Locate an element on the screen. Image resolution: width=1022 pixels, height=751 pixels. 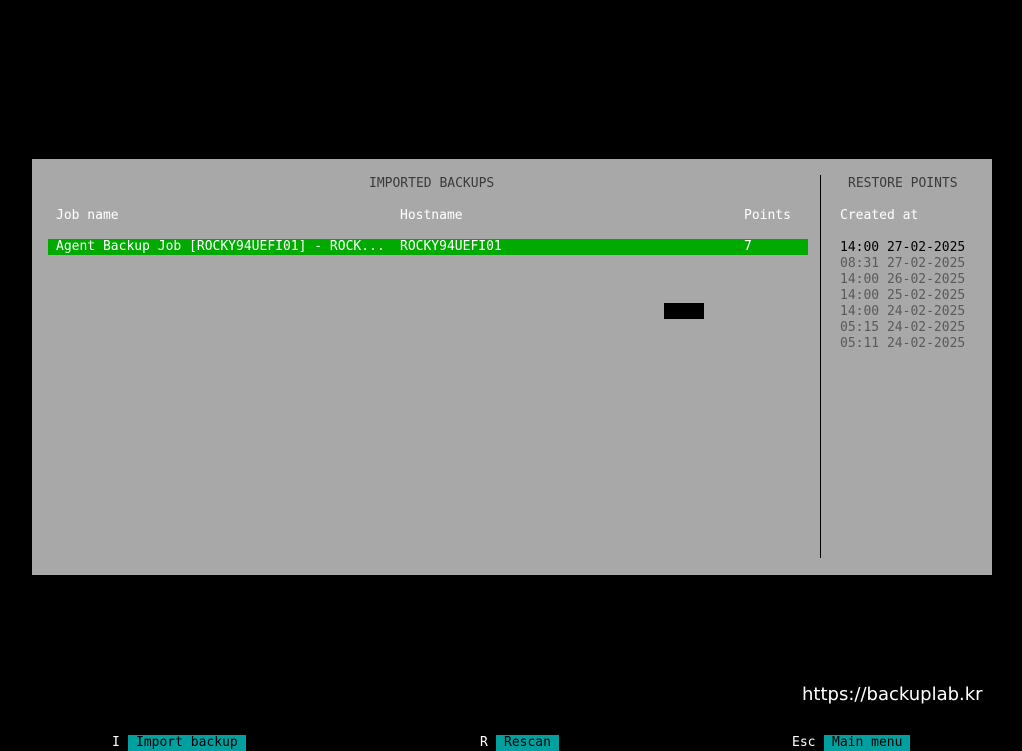
restore-points-title: RESTORE POINTS is located at coordinates (903, 183).